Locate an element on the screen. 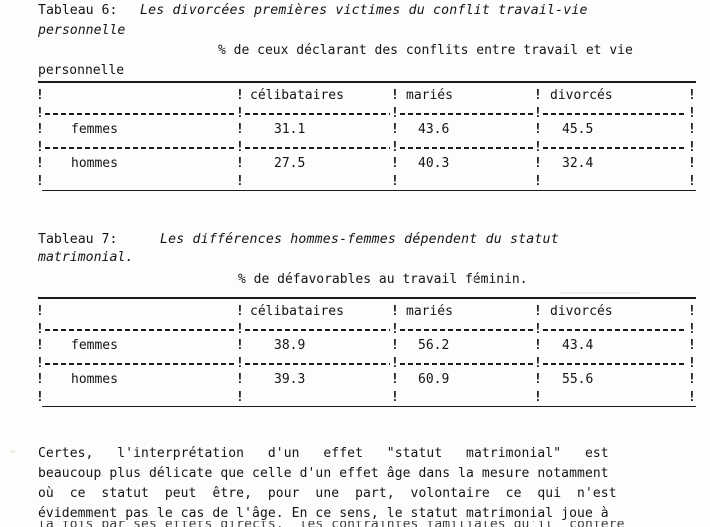 The height and width of the screenshot is (527, 710). tableau7-hommes-divorces: 55.6 is located at coordinates (578, 379).